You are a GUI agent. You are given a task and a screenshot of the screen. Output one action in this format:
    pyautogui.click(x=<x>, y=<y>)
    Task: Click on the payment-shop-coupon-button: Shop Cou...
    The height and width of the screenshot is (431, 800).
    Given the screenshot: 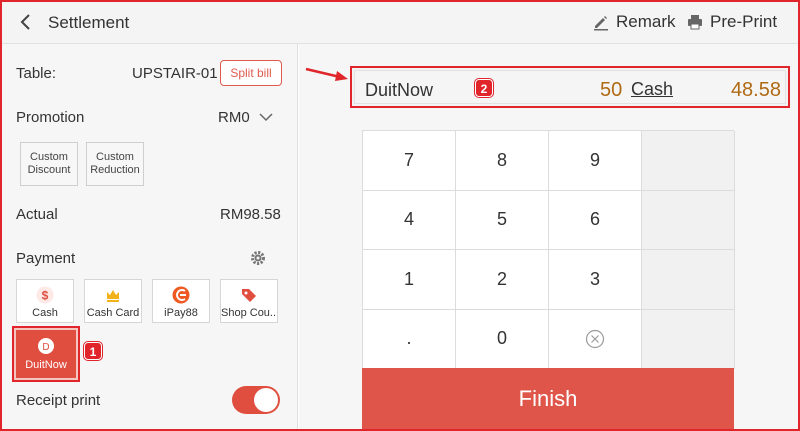 What is the action you would take?
    pyautogui.click(x=249, y=301)
    